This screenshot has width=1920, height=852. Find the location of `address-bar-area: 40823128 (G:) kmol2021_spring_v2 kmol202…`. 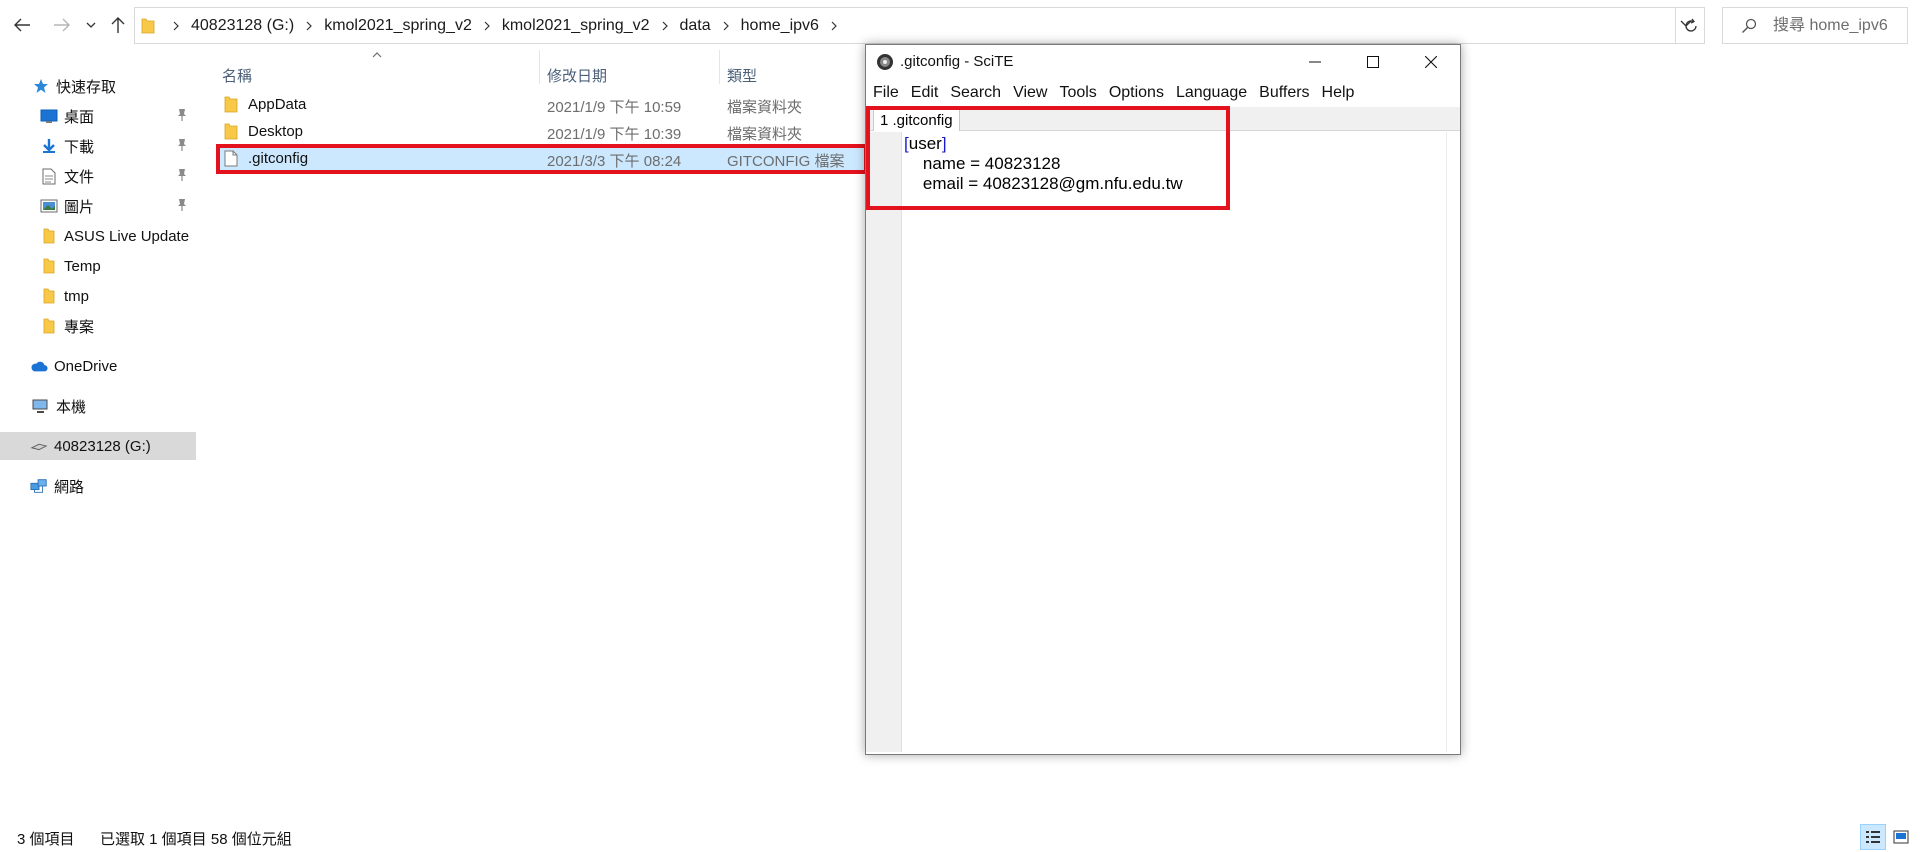

address-bar-area: 40823128 (G:) kmol2021_spring_v2 kmol202… is located at coordinates (960, 25).